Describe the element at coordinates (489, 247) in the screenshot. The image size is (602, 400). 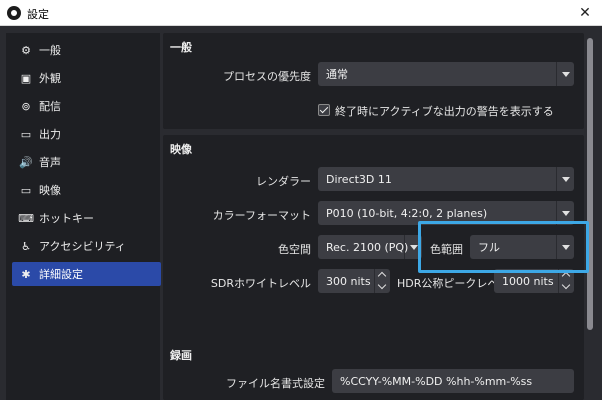
I see `color-range-value: フル` at that location.